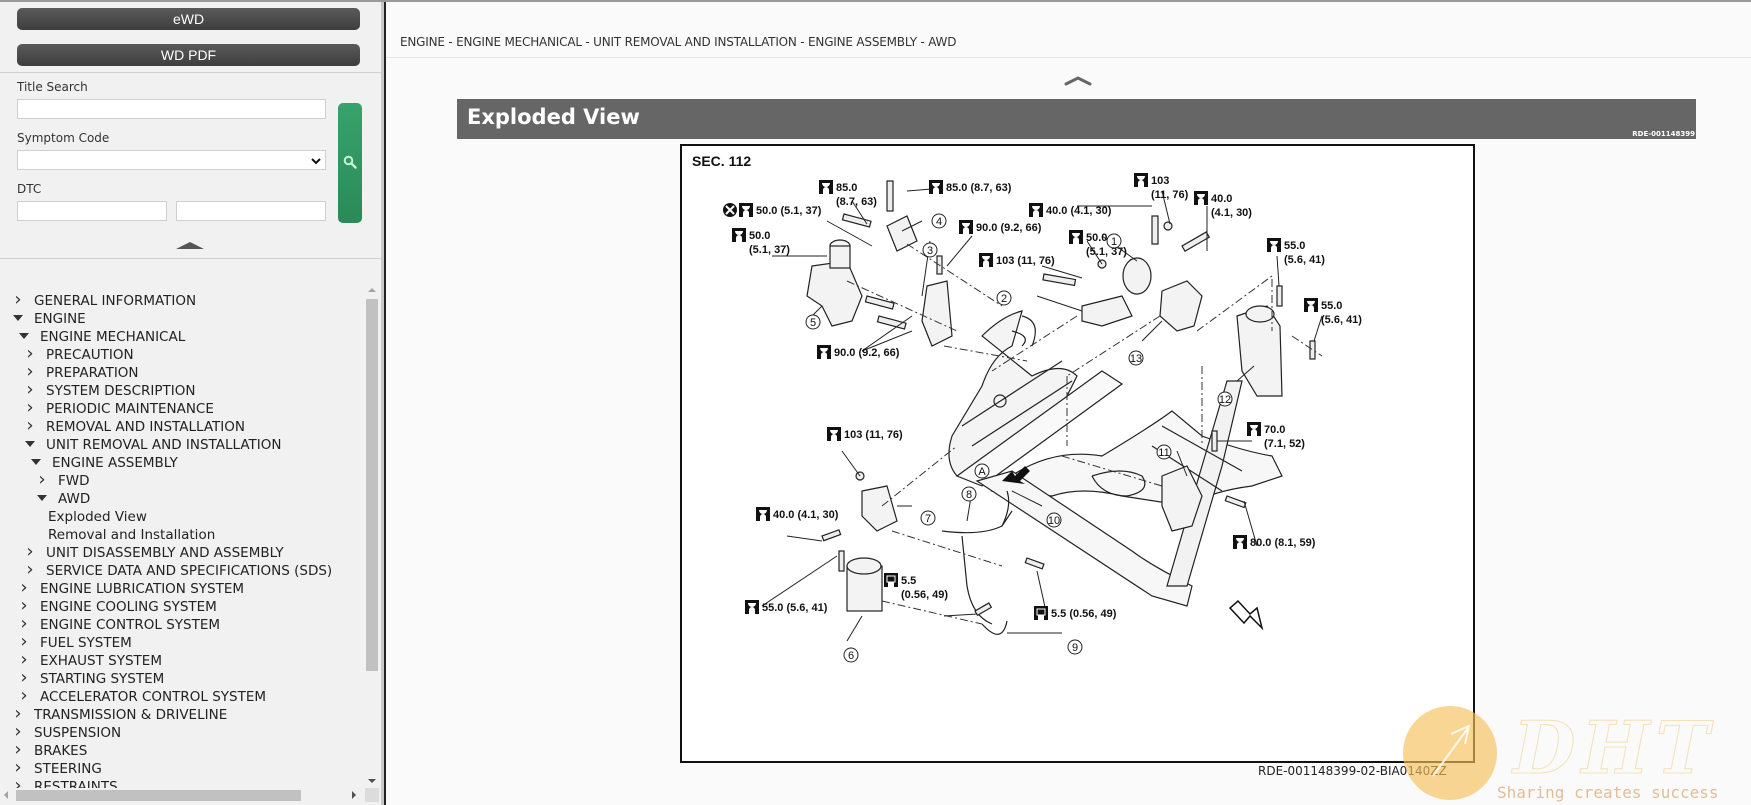  What do you see at coordinates (1274, 430) in the screenshot?
I see `svg-text: 70.0` at bounding box center [1274, 430].